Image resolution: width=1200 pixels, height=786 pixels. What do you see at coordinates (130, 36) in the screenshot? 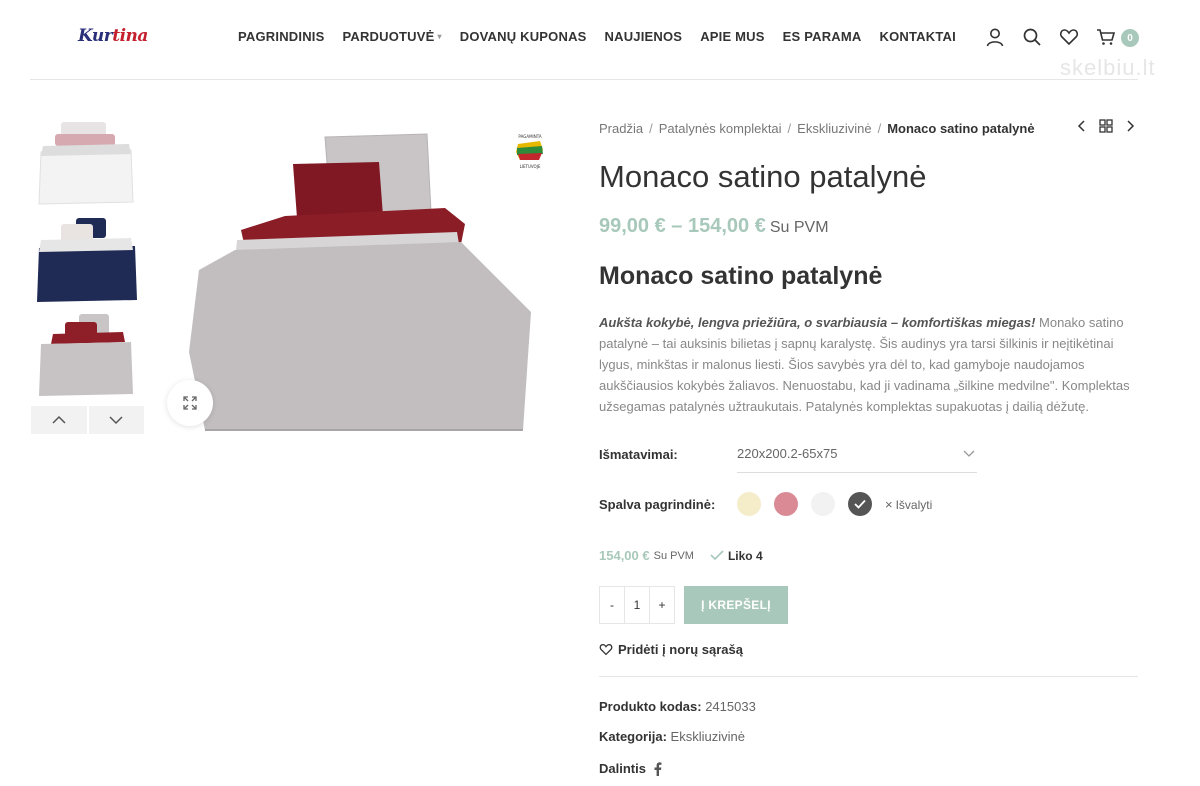
I see `logo-text-accent: tina` at bounding box center [130, 36].